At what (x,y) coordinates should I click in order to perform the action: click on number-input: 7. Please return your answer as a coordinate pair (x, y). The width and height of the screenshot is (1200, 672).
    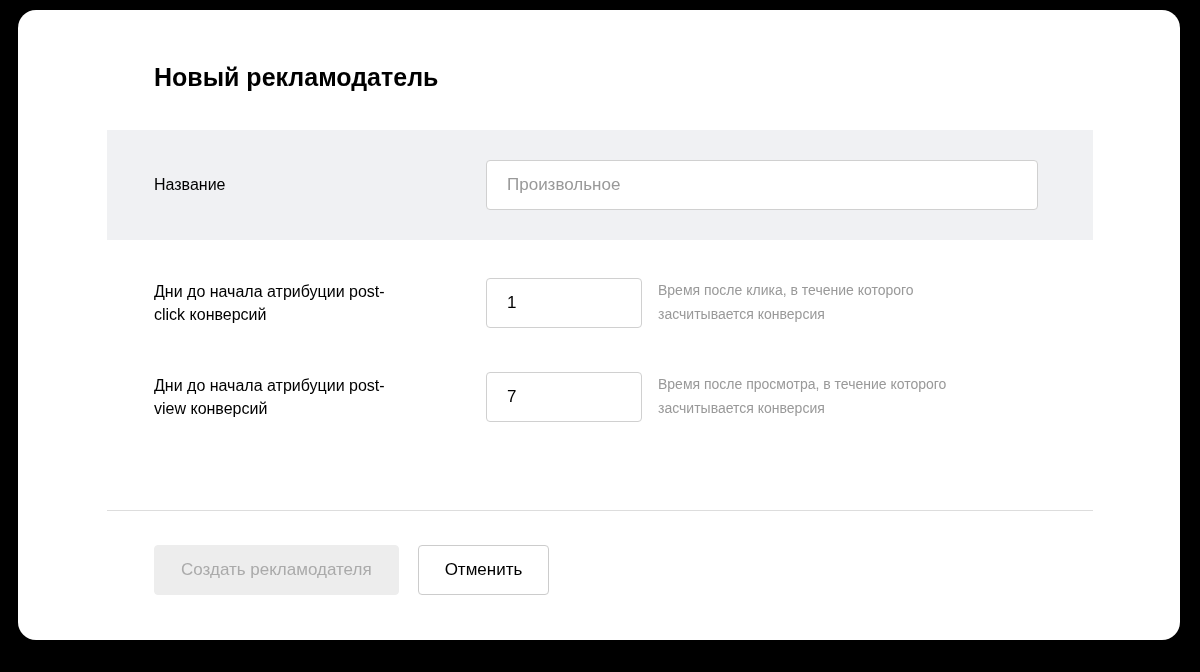
    Looking at the image, I should click on (564, 397).